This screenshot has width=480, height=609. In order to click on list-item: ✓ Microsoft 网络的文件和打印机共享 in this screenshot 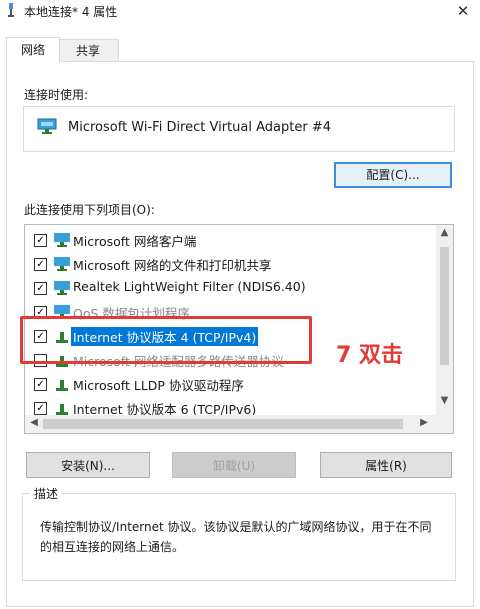, I will do `click(230, 264)`.